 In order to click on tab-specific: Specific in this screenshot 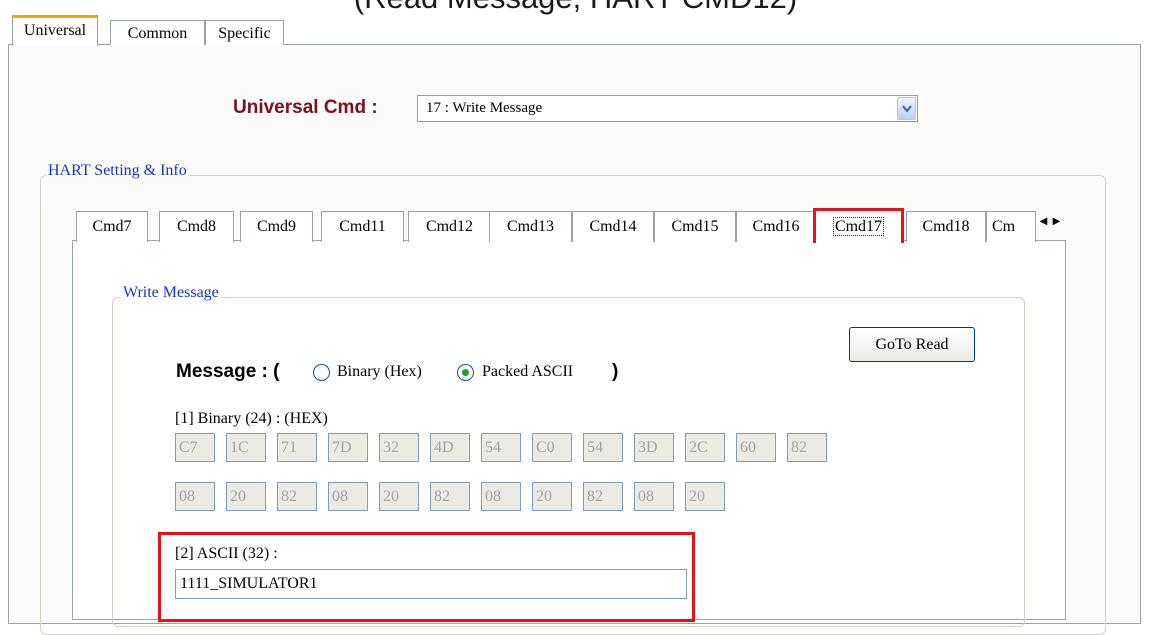, I will do `click(244, 32)`.